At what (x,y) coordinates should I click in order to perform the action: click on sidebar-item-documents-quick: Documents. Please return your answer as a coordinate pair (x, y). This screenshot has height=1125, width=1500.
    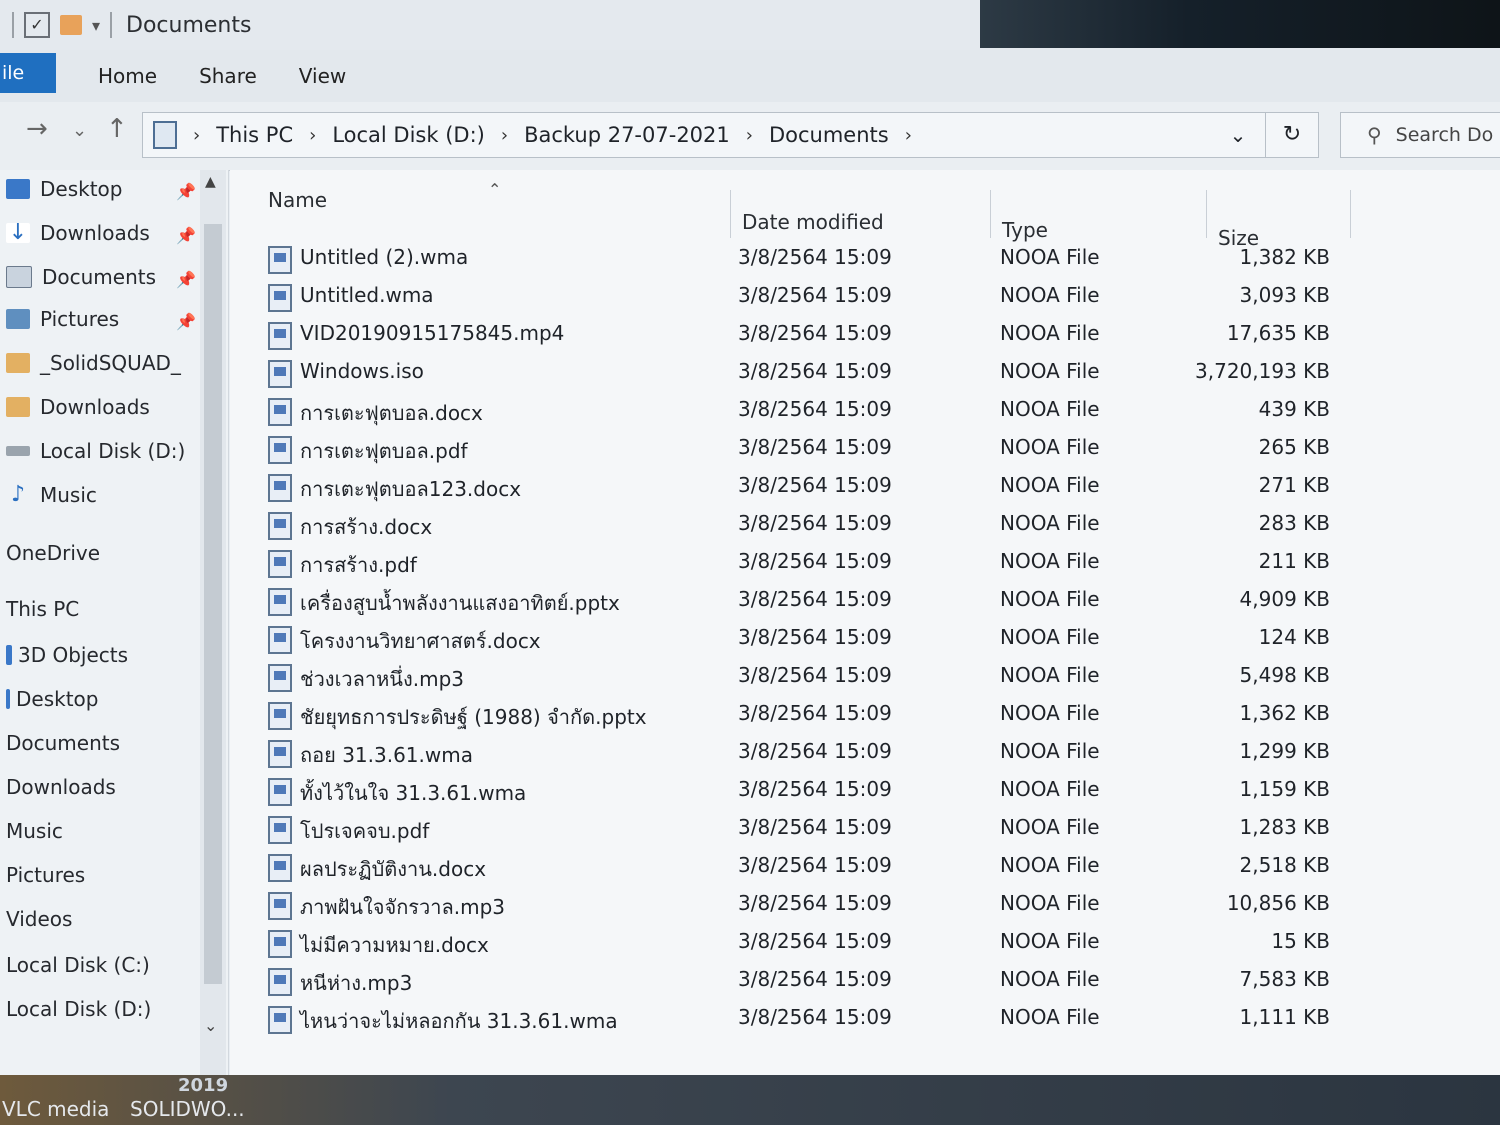
    Looking at the image, I should click on (81, 277).